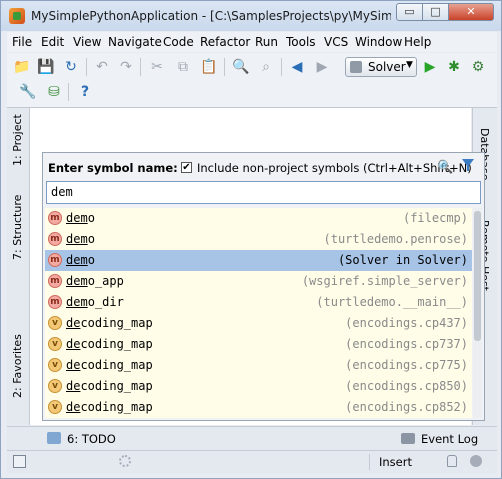 The image size is (502, 479). I want to click on result-location: (Solver in Solver), so click(402, 260).